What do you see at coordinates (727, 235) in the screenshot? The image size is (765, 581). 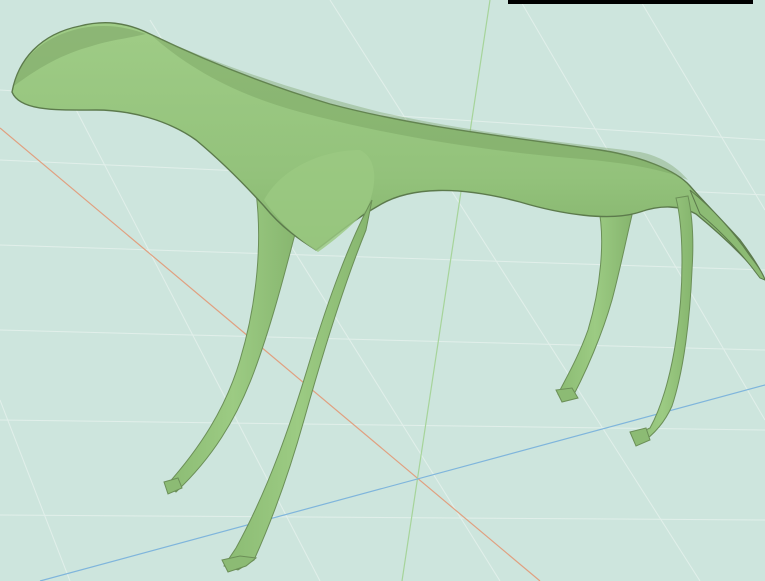 I see `tail` at bounding box center [727, 235].